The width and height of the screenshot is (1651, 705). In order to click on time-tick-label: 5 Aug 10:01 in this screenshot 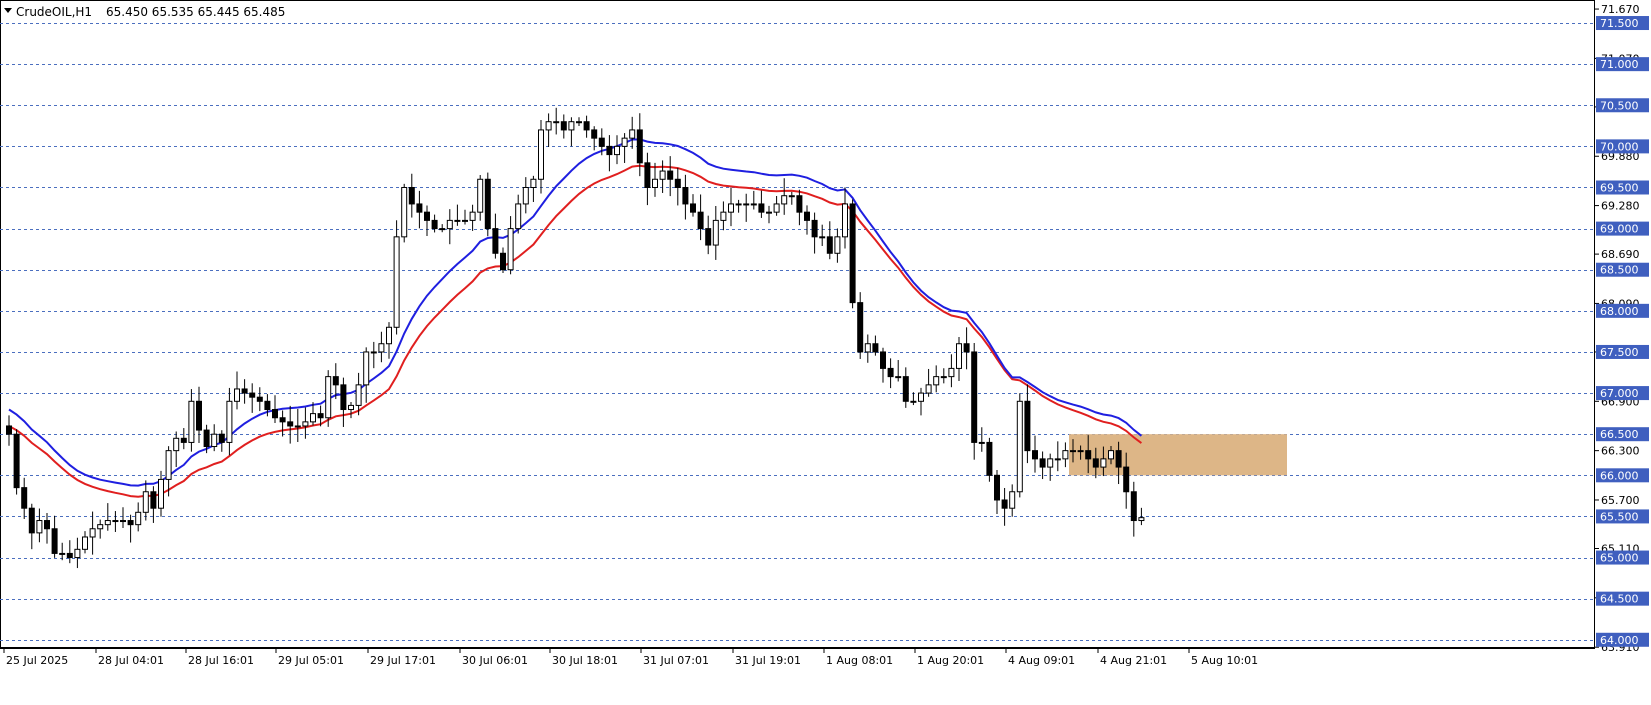, I will do `click(1224, 660)`.